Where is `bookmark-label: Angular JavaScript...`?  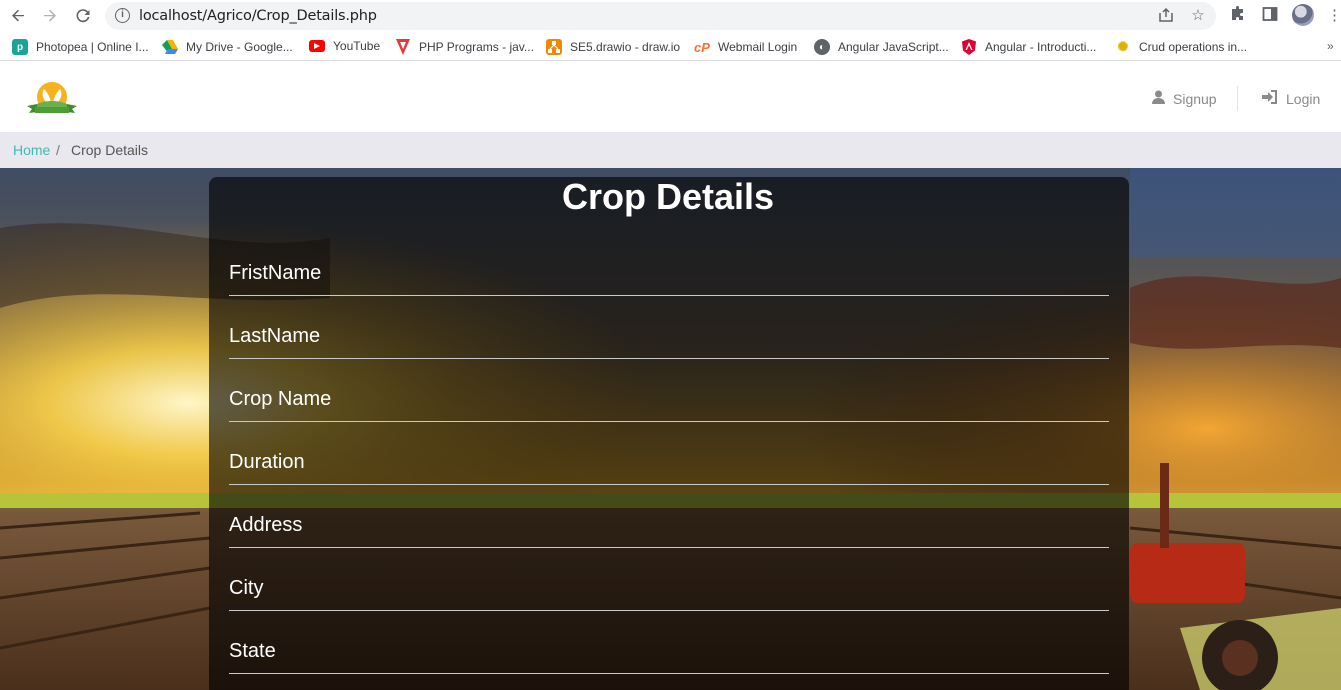
bookmark-label: Angular JavaScript... is located at coordinates (893, 47).